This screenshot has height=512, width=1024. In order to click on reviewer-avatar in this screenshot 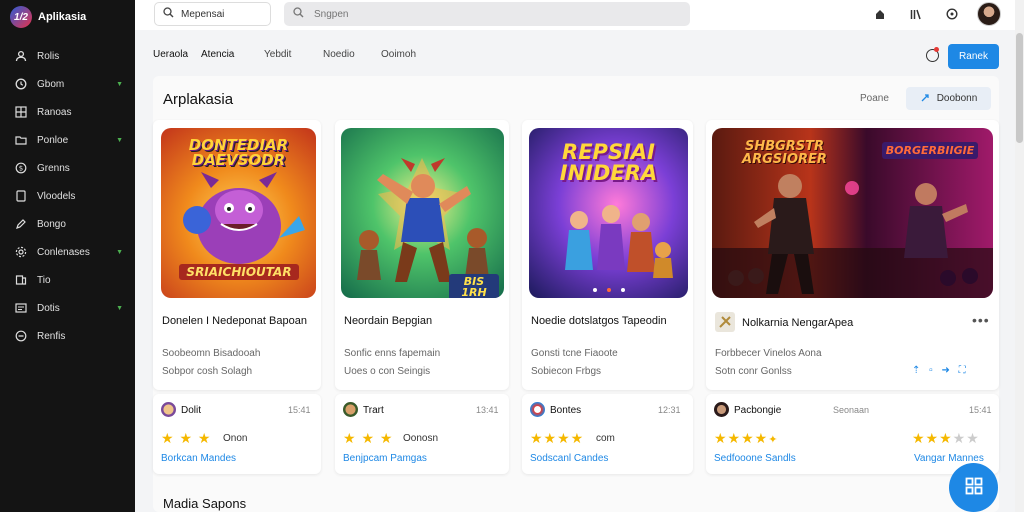, I will do `click(350, 409)`.